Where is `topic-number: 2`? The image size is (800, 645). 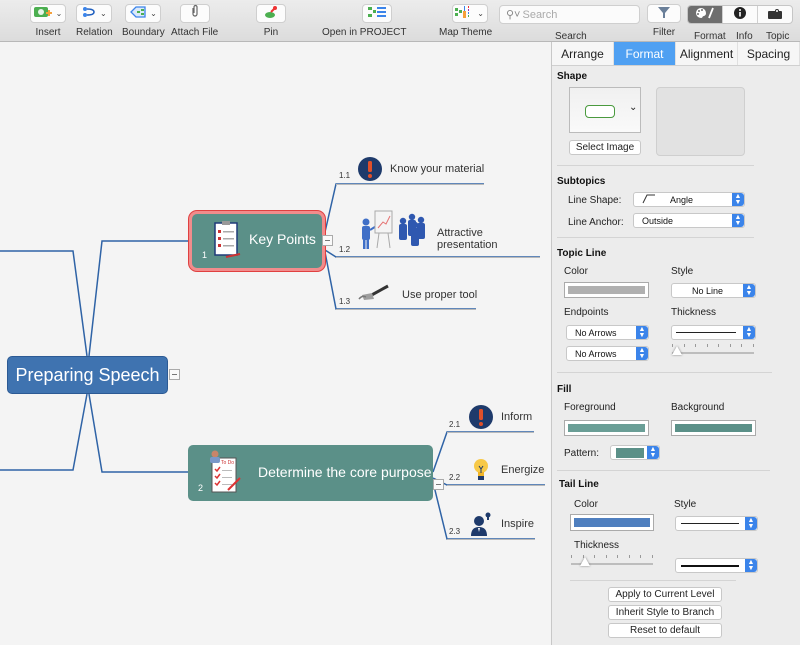
topic-number: 2 is located at coordinates (201, 488).